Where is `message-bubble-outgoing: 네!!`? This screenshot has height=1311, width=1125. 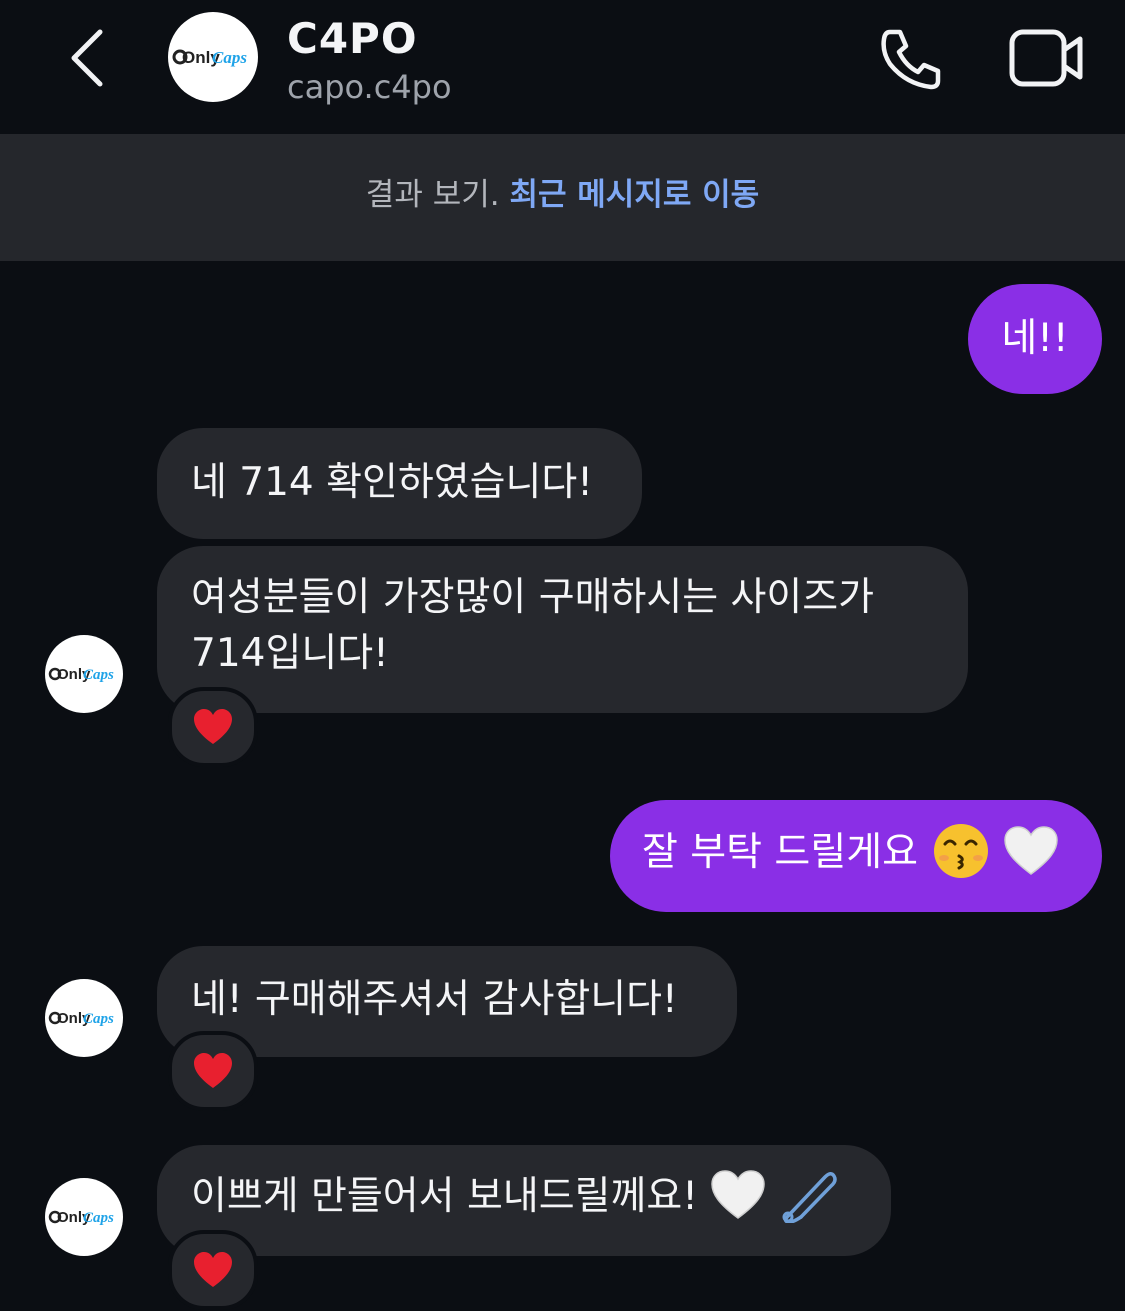
message-bubble-outgoing: 네!! is located at coordinates (1035, 339).